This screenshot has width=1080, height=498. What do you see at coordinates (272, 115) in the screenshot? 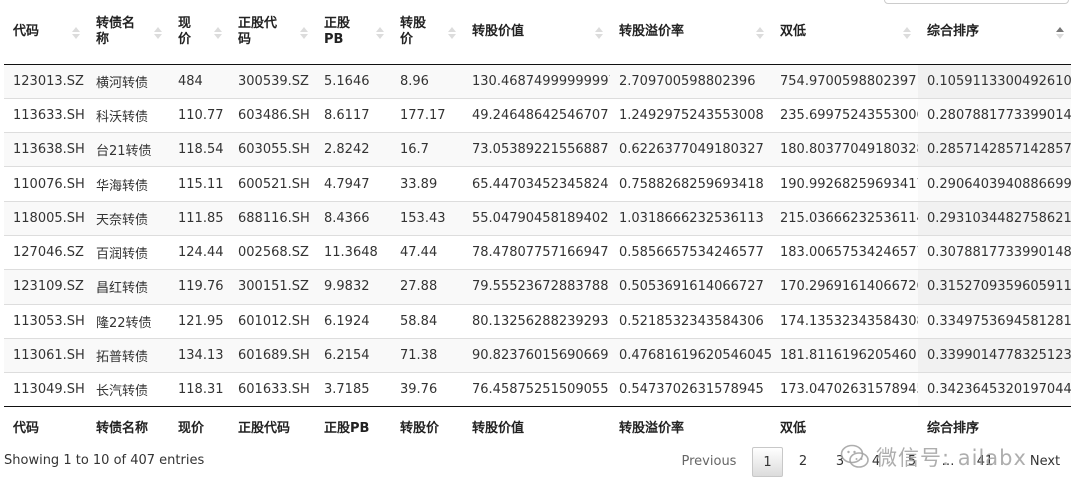
I see `table-cell: 603486.SH` at bounding box center [272, 115].